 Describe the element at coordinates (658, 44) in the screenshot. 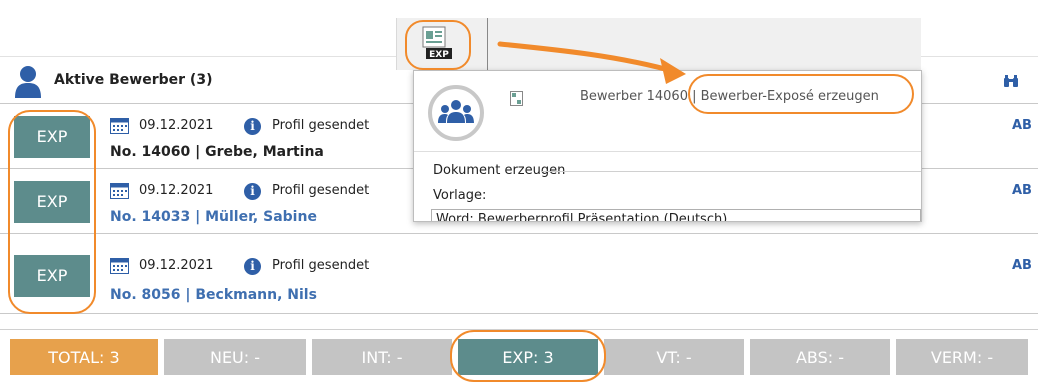

I see `popup-toolbar: EXP` at that location.